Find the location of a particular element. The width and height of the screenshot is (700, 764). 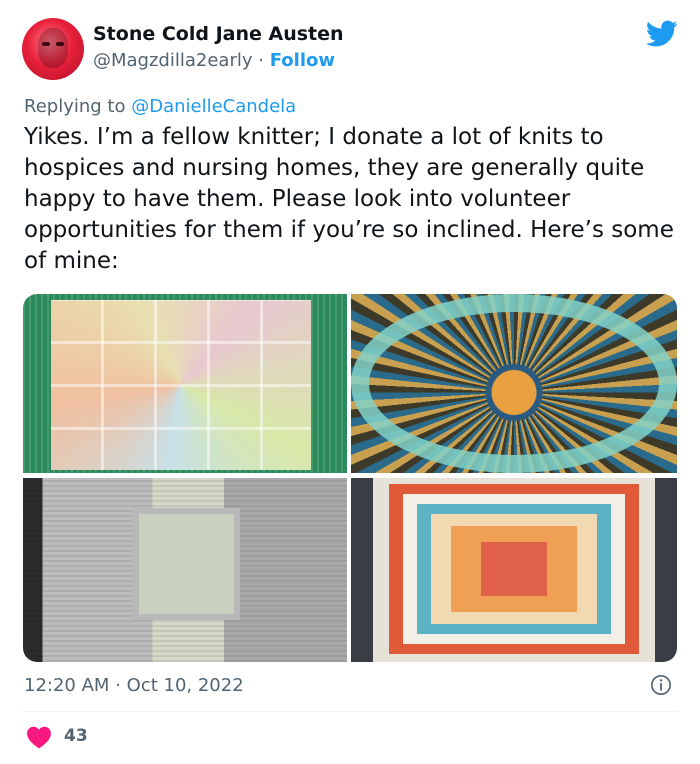

replying-to: Replying to @DanielleCandela is located at coordinates (160, 106).